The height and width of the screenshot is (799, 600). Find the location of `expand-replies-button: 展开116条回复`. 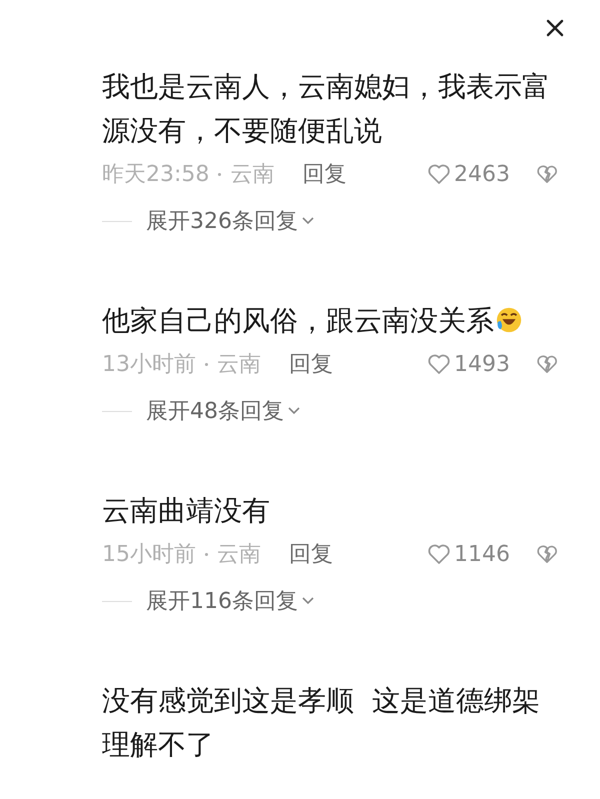

expand-replies-button: 展开116条回复 is located at coordinates (230, 601).